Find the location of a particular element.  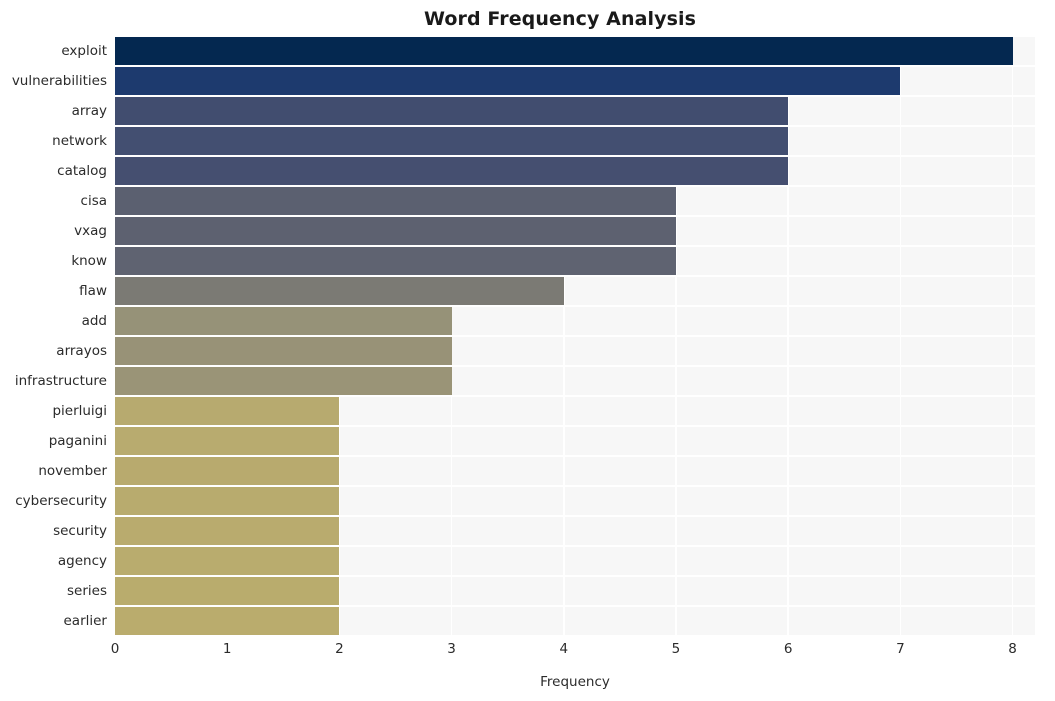

x-tick-label-7: 7 is located at coordinates (900, 649).